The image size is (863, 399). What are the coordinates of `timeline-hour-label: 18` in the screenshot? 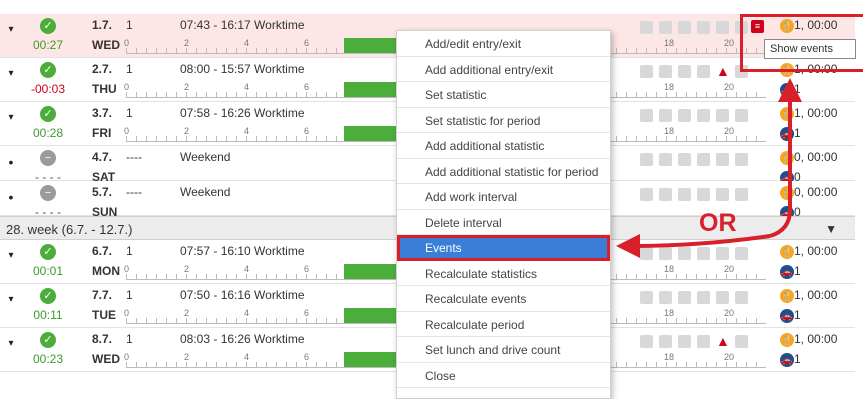 It's located at (669, 131).